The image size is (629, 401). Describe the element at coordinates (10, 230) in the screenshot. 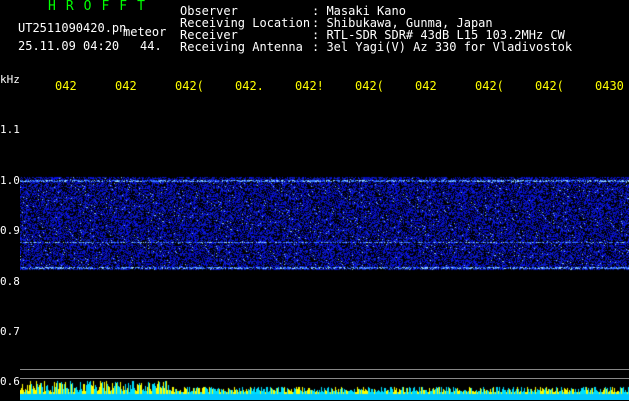

I see `y-tick: 0.9` at that location.